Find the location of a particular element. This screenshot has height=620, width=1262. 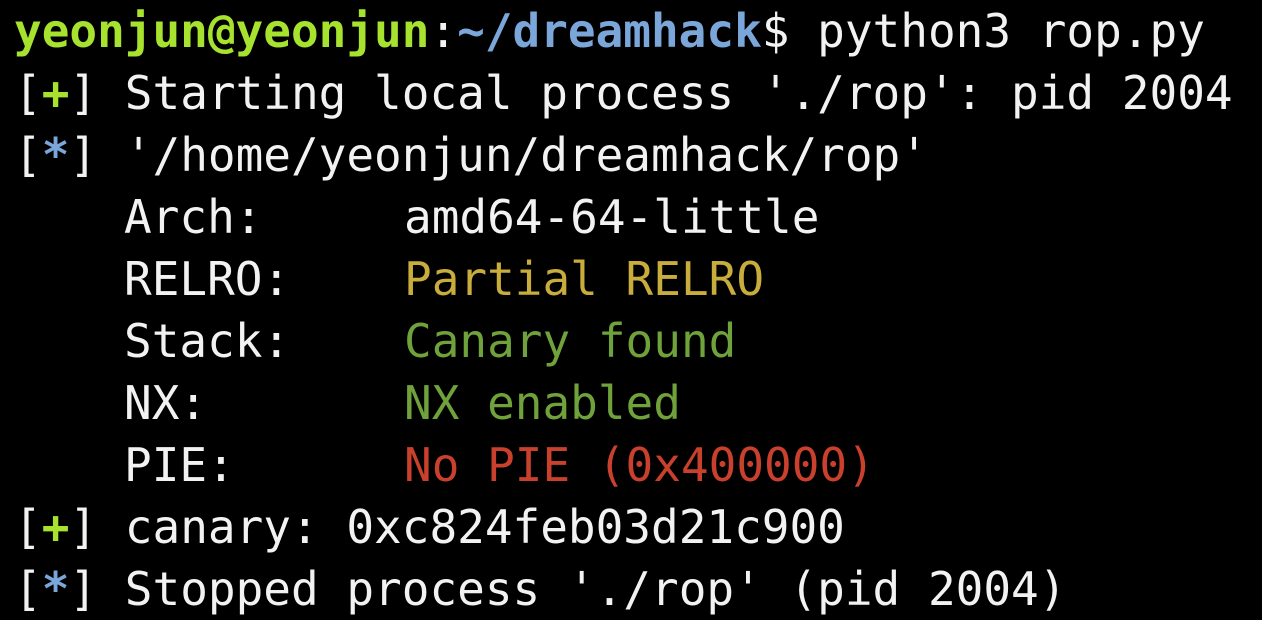

output-line-stopped-process: [*] Stopped process './rop' (pid 2004) is located at coordinates (540, 589).